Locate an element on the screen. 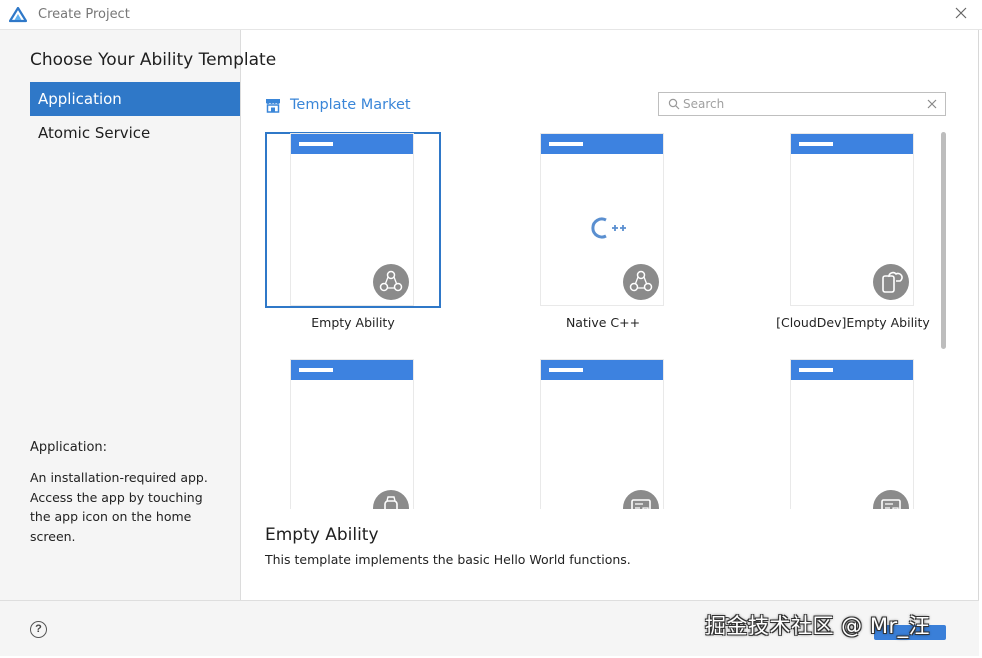 The height and width of the screenshot is (658, 982). search-input is located at coordinates (801, 104).